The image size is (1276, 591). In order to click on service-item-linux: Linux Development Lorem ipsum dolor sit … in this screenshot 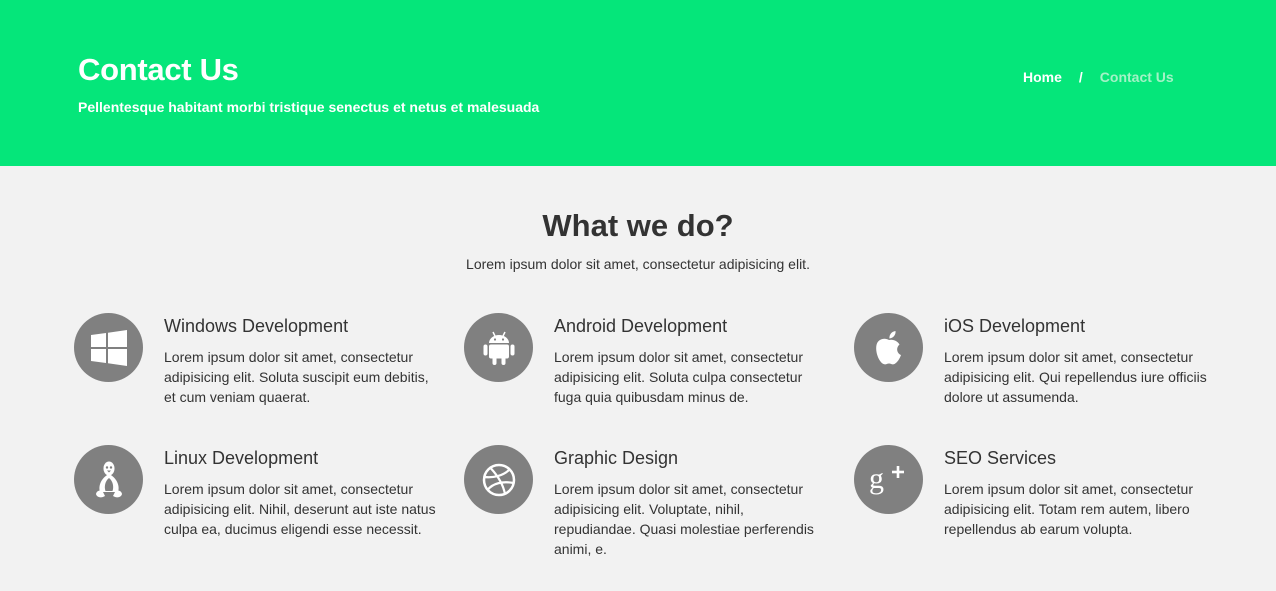, I will do `click(264, 505)`.